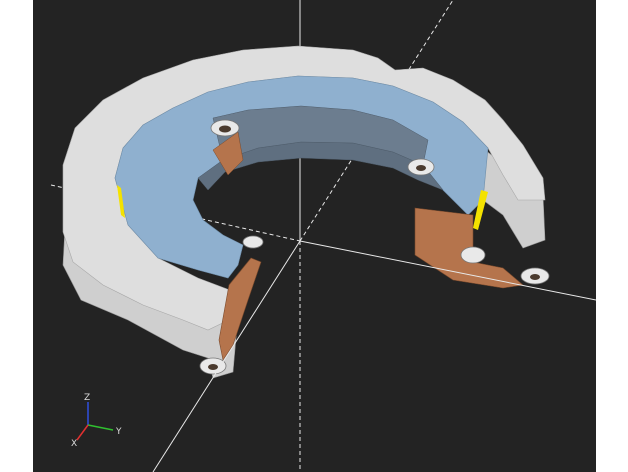 The height and width of the screenshot is (472, 628). What do you see at coordinates (535, 277) in the screenshot?
I see `hole-bottom-right-center` at bounding box center [535, 277].